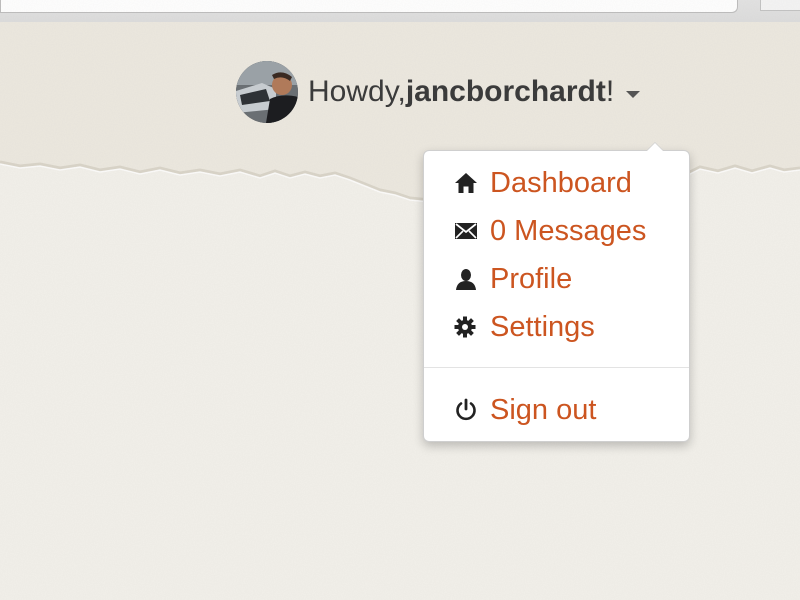 The image size is (800, 600). I want to click on menu-item-sign-out: Sign out, so click(525, 410).